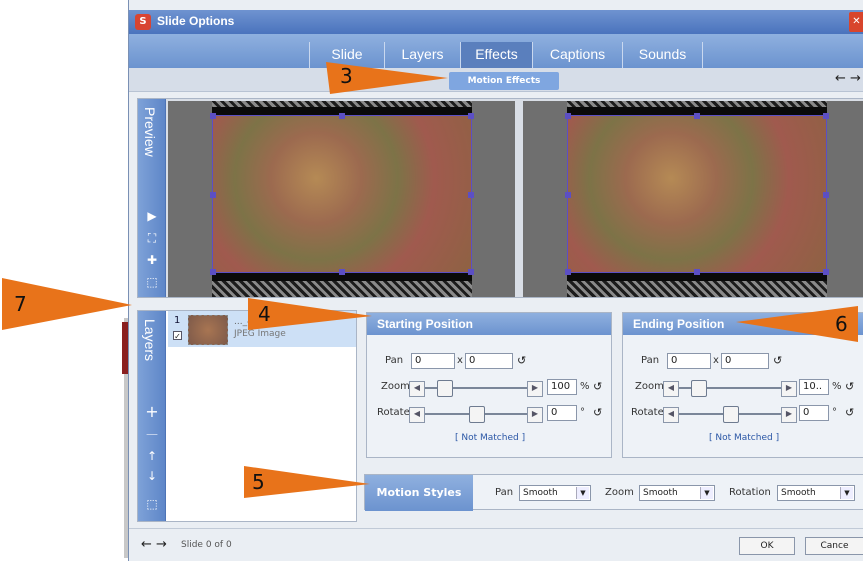 The image size is (863, 561). I want to click on annotation-label-3: 3, so click(346, 76).